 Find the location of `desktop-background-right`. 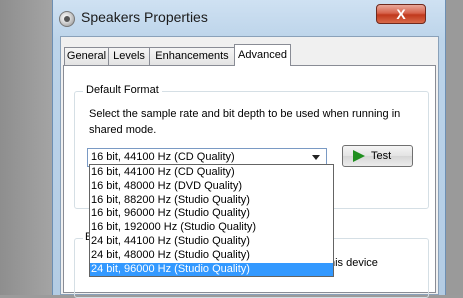

desktop-background-right is located at coordinates (454, 147).